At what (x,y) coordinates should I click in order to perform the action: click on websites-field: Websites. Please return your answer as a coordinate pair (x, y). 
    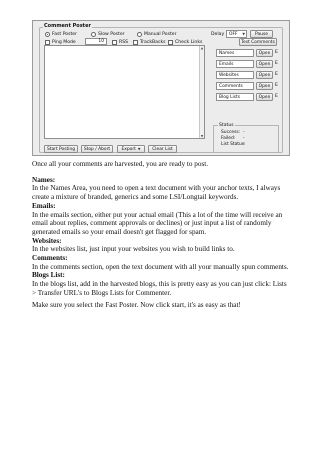
    Looking at the image, I should click on (235, 75).